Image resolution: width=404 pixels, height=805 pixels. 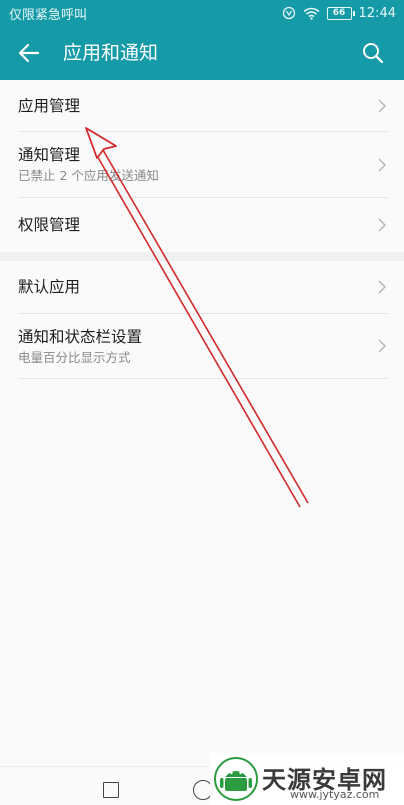 I want to click on list-item-default-apps: 默认应用, so click(x=203, y=287).